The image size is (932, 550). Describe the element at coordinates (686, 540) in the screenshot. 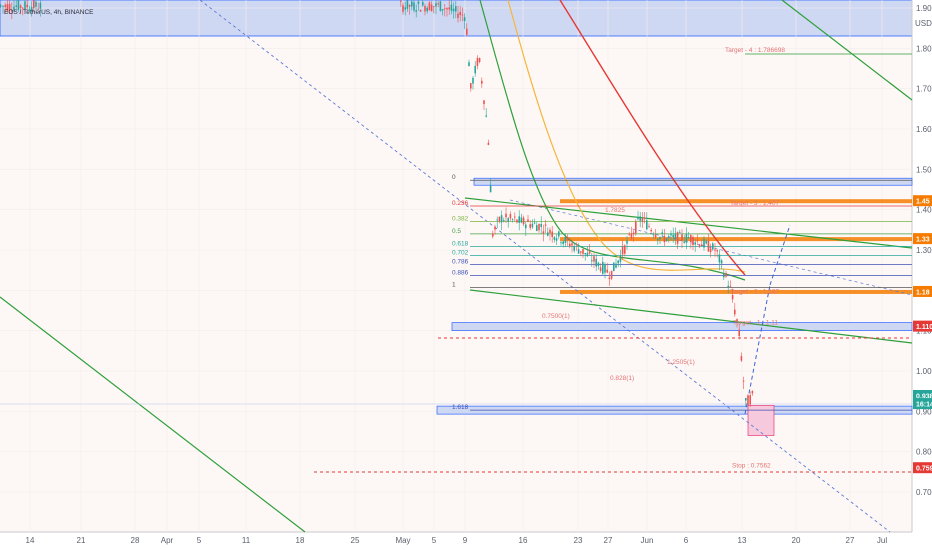

I see `x-tick-label: 6` at that location.